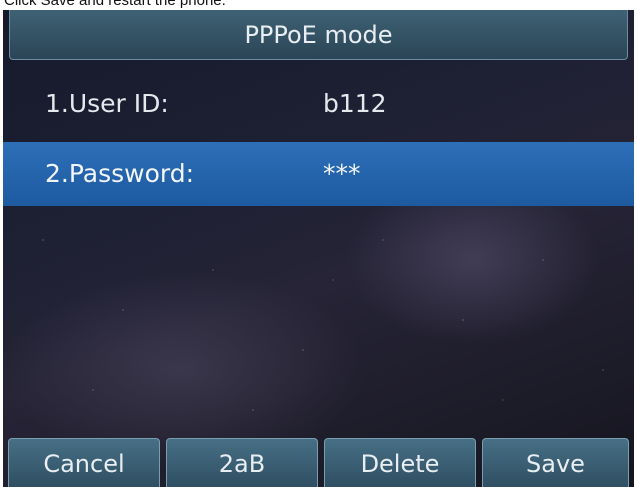 The height and width of the screenshot is (487, 637). Describe the element at coordinates (84, 462) in the screenshot. I see `cancel-softkey: Cancel` at that location.